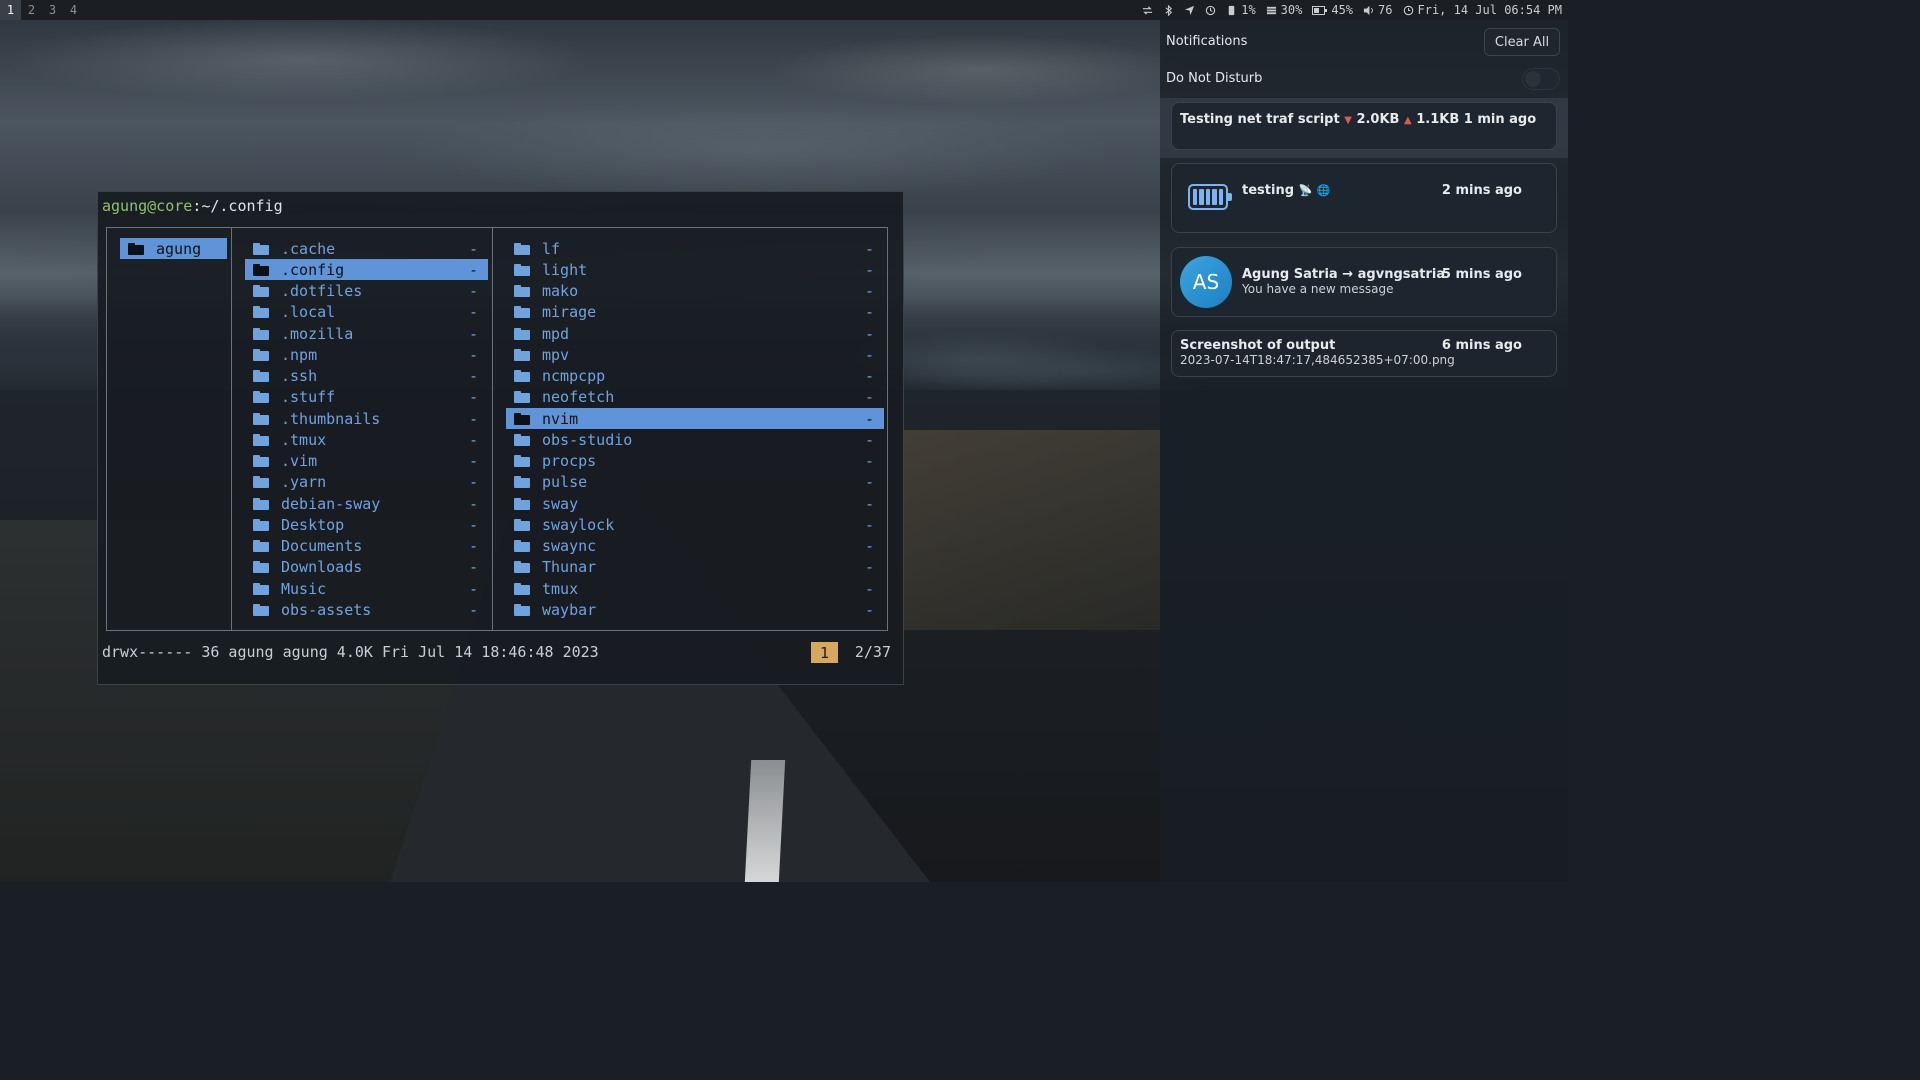 This screenshot has height=1080, width=1920. I want to click on file-row: tmux -, so click(695, 588).